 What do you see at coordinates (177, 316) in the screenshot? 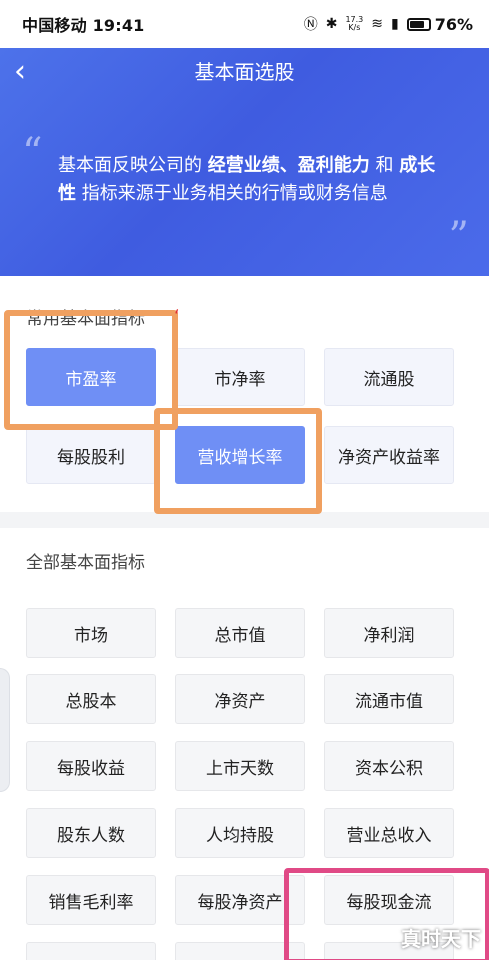
I see `annotation-mark-icon: ʻ` at bounding box center [177, 316].